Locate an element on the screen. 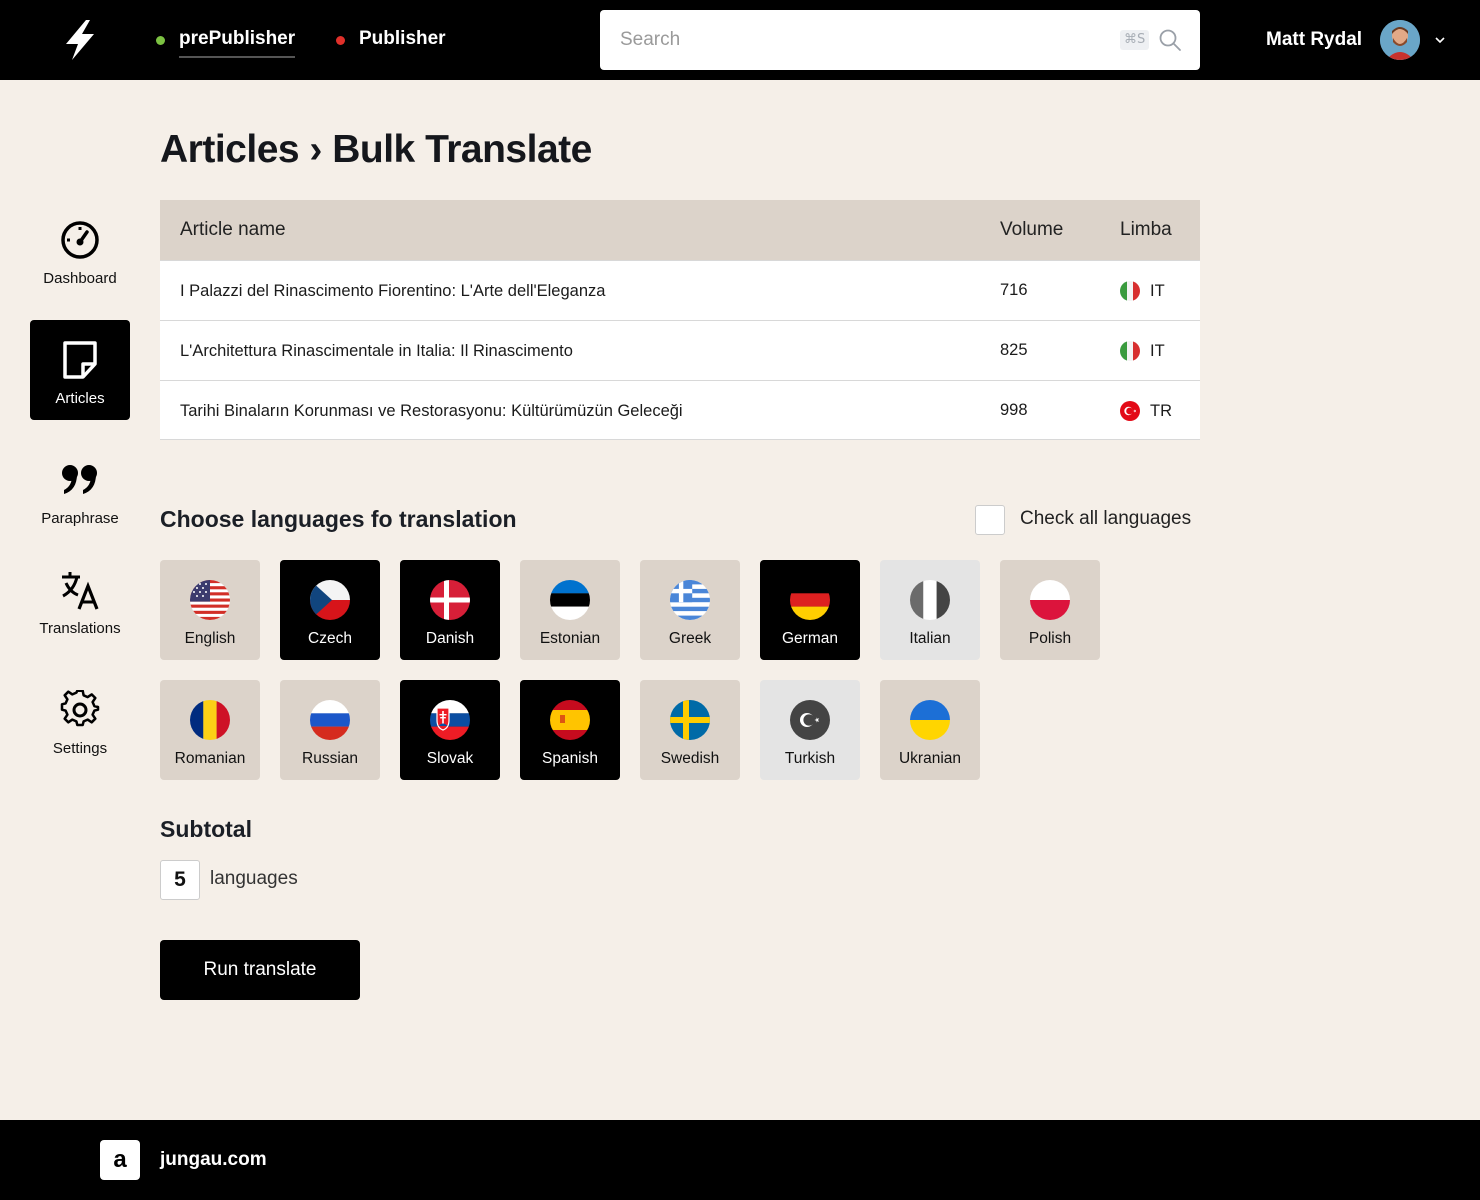 This screenshot has width=1480, height=1200. page-title: Articles › Bulk Translate is located at coordinates (376, 149).